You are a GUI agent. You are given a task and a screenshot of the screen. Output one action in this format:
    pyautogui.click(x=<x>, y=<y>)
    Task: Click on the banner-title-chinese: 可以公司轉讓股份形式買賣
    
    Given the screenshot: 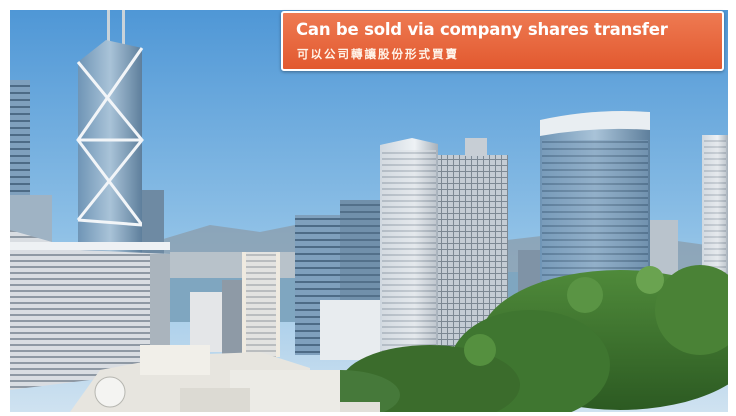 What is the action you would take?
    pyautogui.click(x=378, y=54)
    